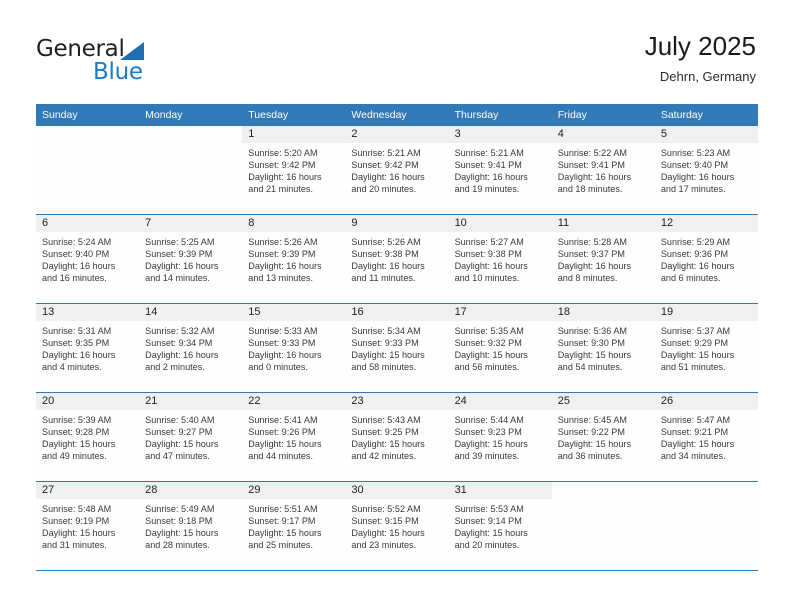 Image resolution: width=792 pixels, height=612 pixels. I want to click on daylight-text-line2: and 0 minutes., so click(278, 367).